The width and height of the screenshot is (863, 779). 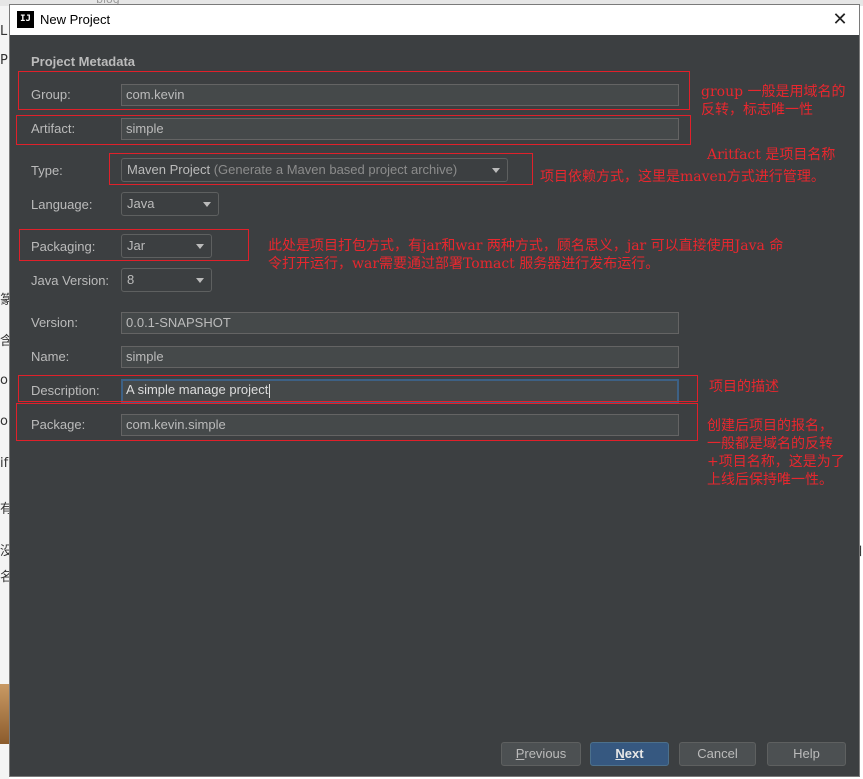 I want to click on group-note-line: 反转，标志唯一性, so click(x=757, y=110).